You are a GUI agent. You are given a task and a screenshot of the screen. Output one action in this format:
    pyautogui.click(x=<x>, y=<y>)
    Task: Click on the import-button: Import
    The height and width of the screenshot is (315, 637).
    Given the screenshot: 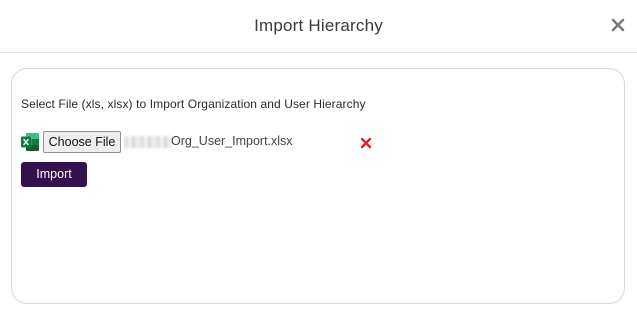 What is the action you would take?
    pyautogui.click(x=54, y=174)
    